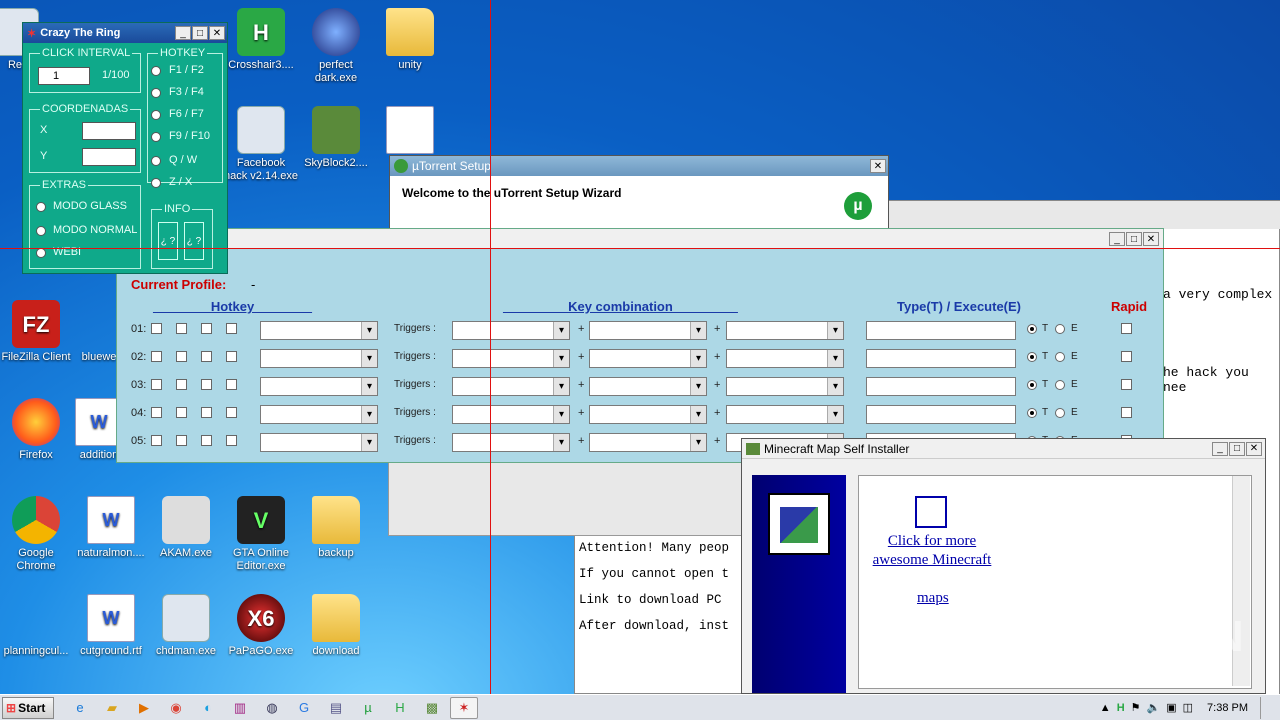  Describe the element at coordinates (400, 708) in the screenshot. I see `crosshair-taskbar-icon: H` at that location.